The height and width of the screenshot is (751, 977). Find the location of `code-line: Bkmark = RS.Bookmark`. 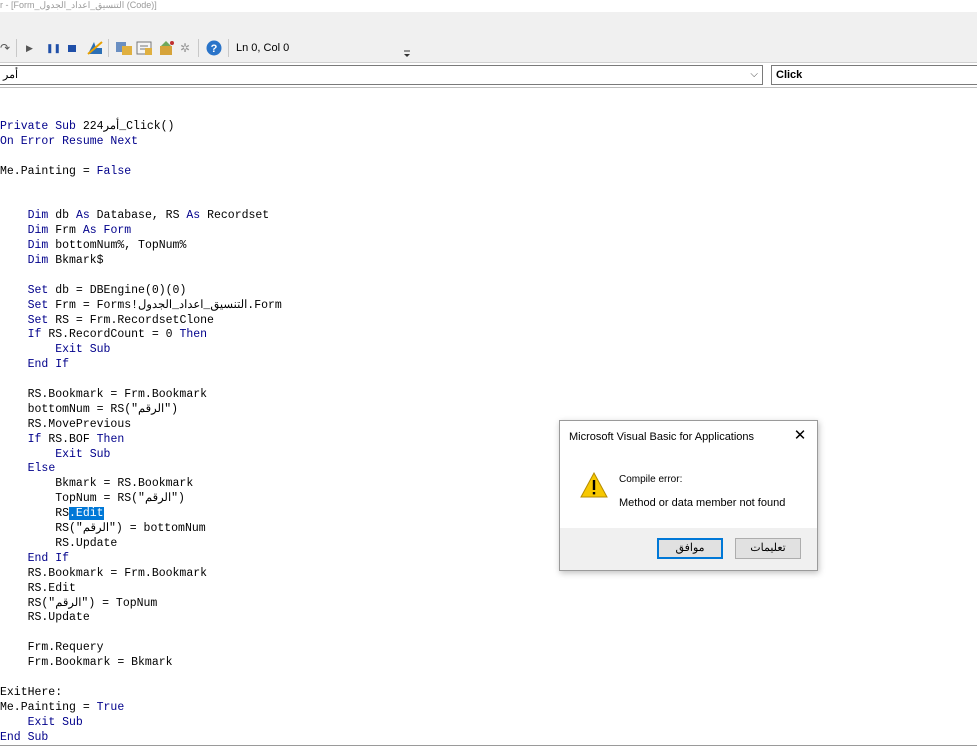

code-line: Bkmark = RS.Bookmark is located at coordinates (141, 484).